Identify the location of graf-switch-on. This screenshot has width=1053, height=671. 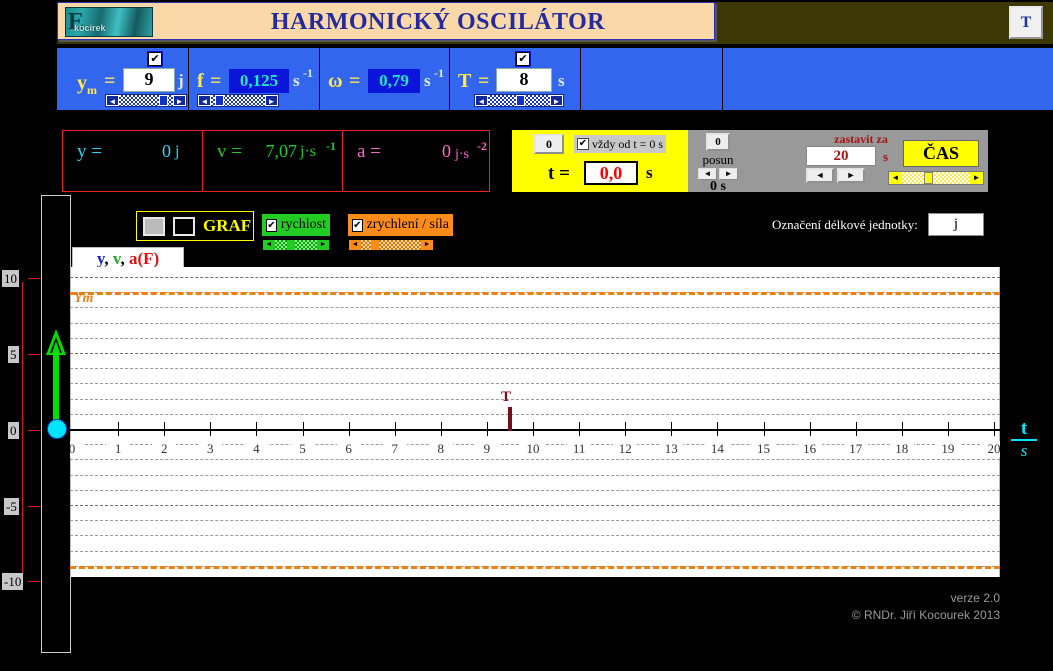
(154, 226).